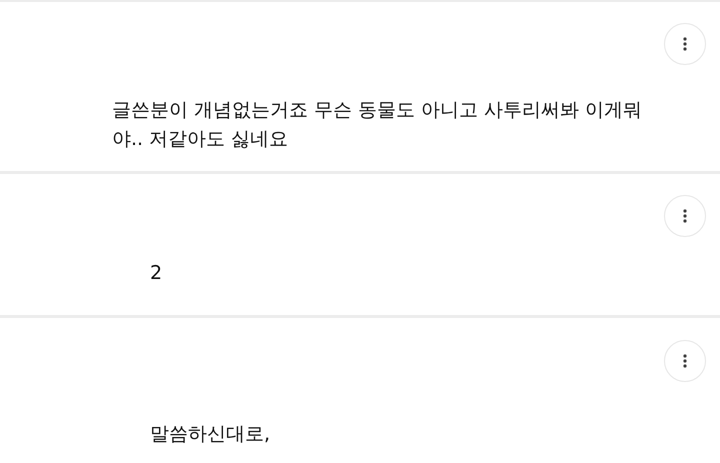 The image size is (720, 463). I want to click on comment-text: 말씀하신대로,, so click(210, 434).